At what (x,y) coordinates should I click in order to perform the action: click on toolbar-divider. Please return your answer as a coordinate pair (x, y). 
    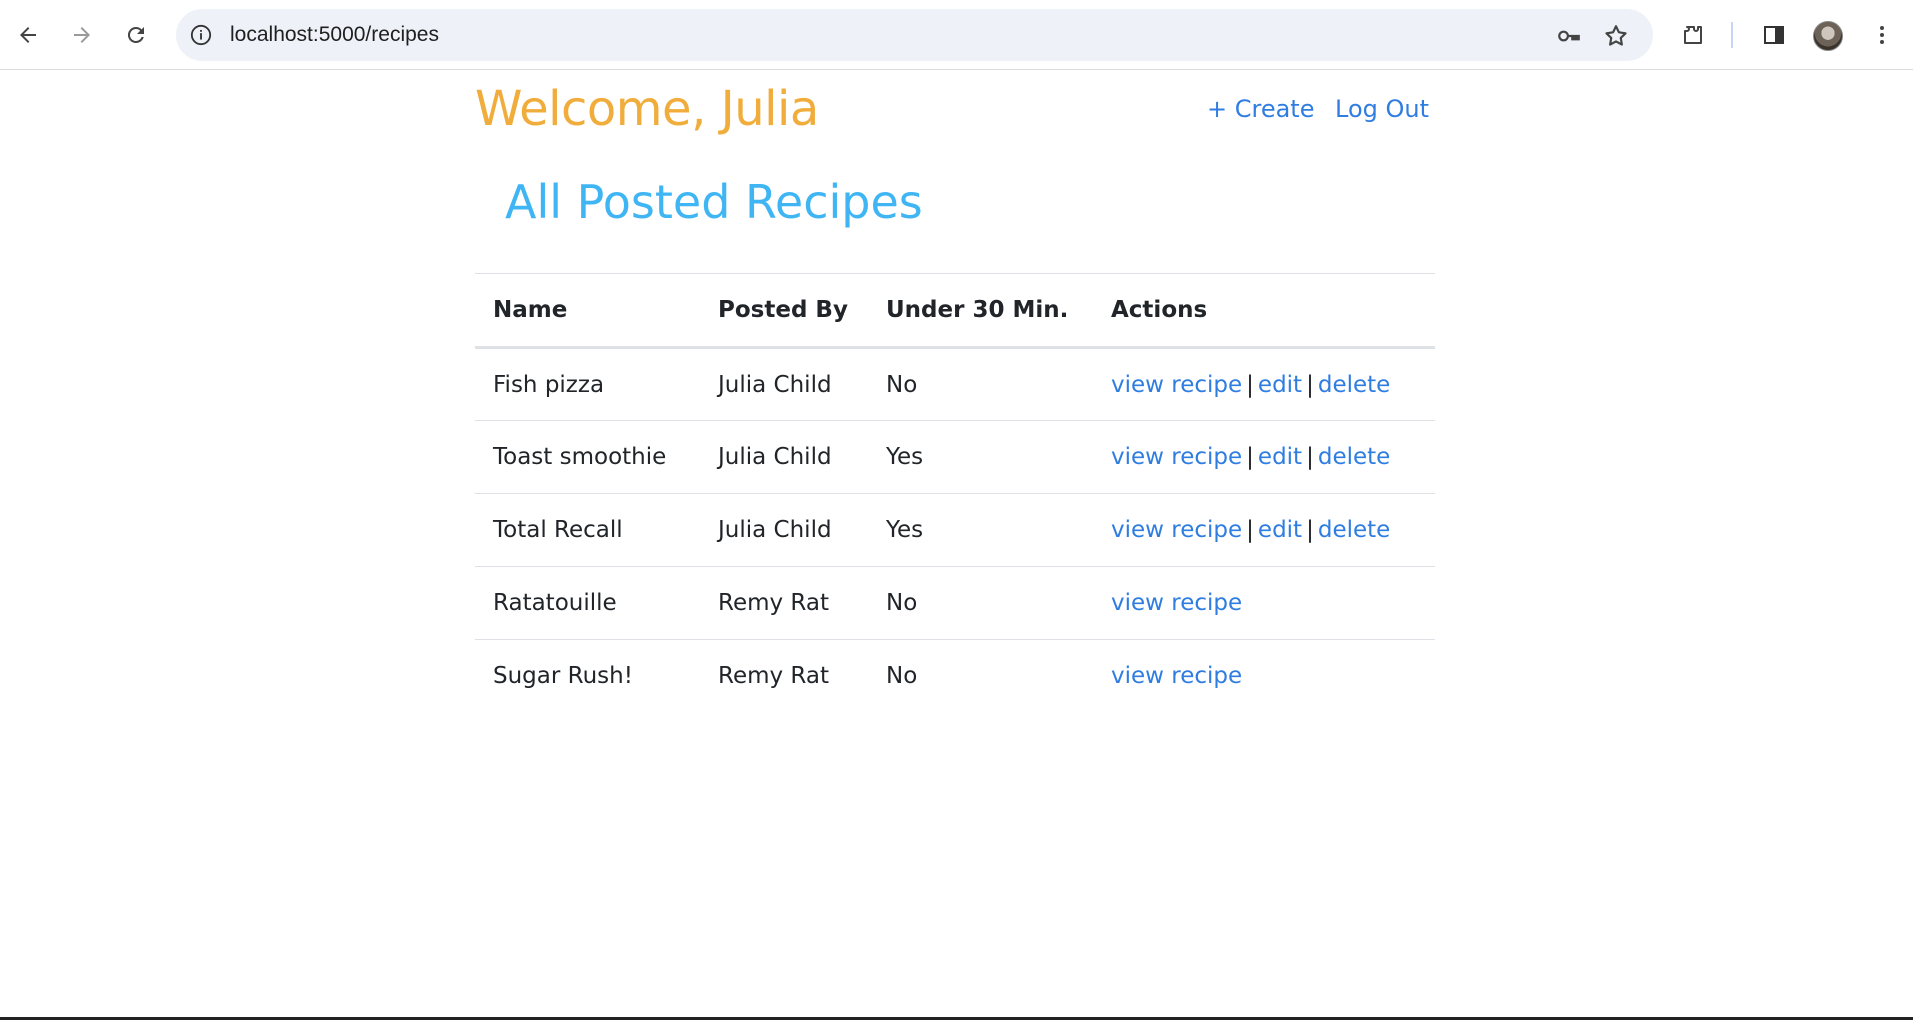
    Looking at the image, I should click on (1732, 35).